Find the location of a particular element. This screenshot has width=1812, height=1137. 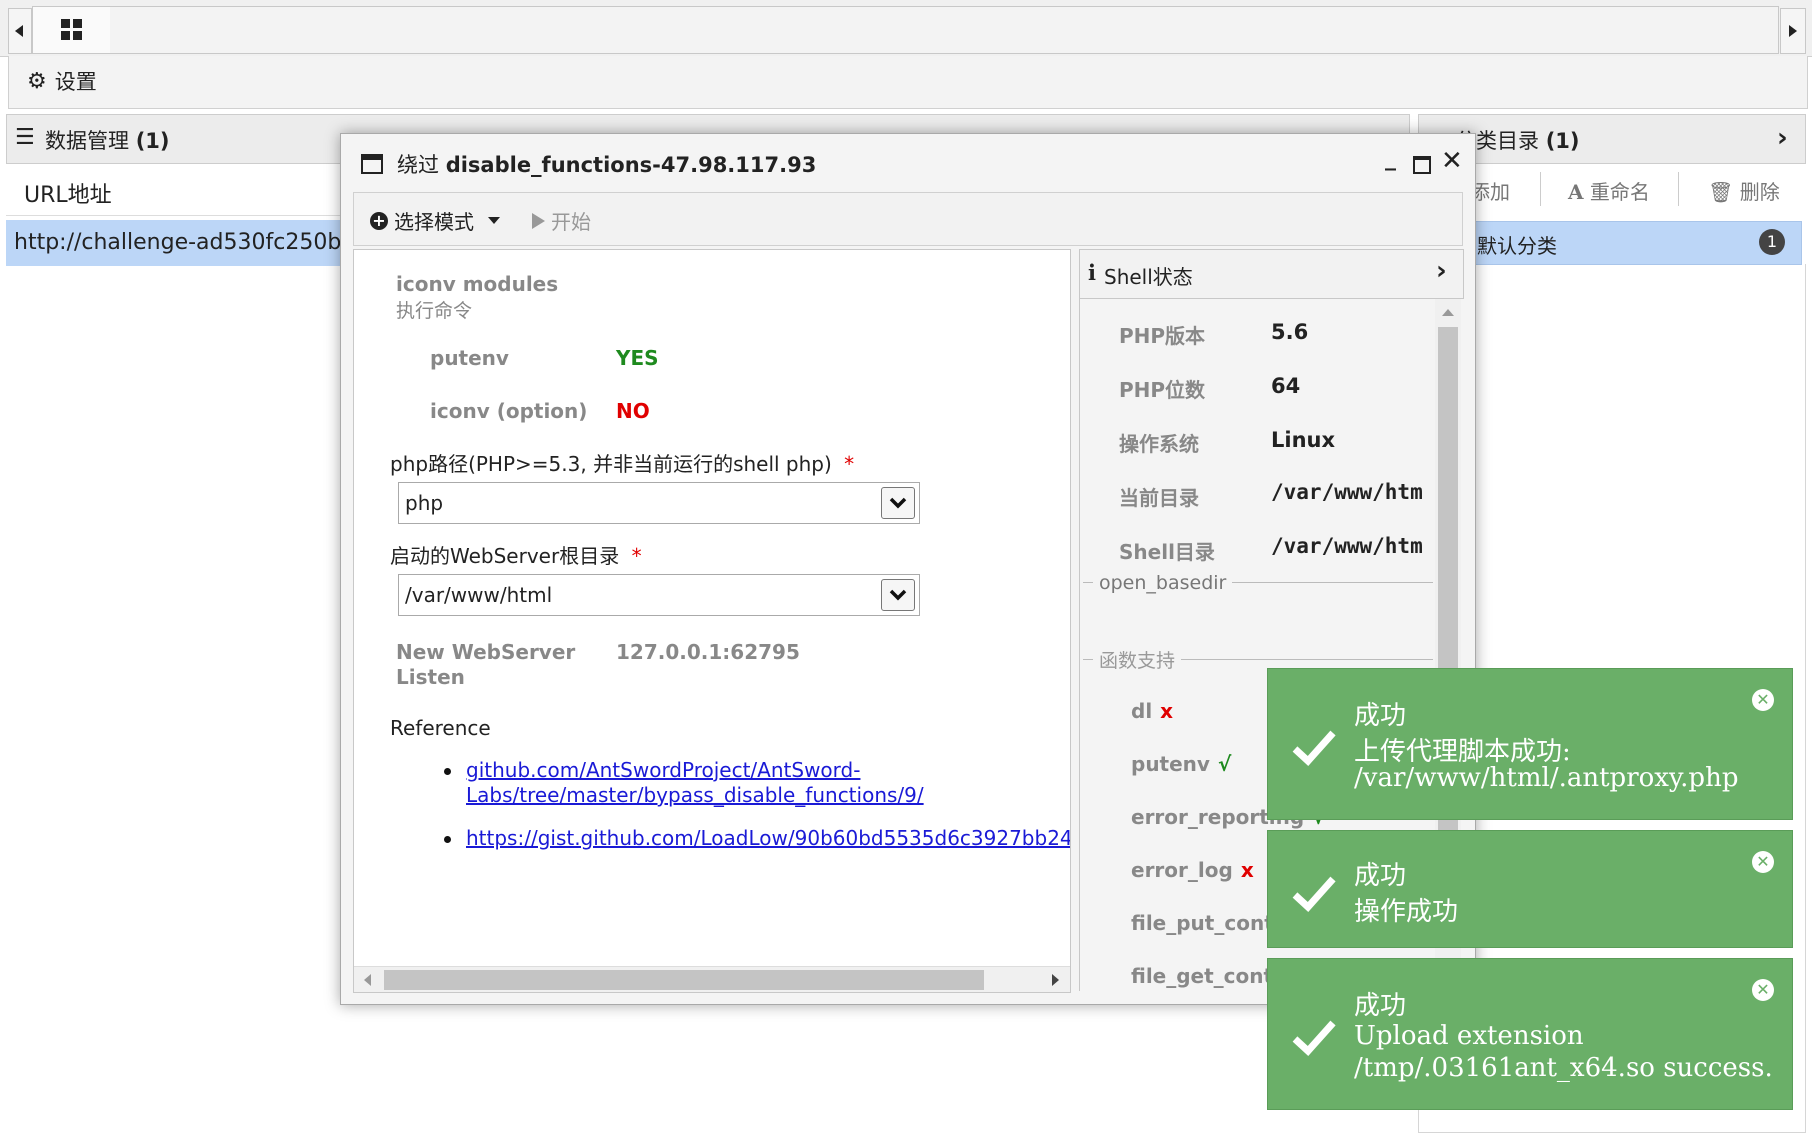

window-icon is located at coordinates (372, 164).